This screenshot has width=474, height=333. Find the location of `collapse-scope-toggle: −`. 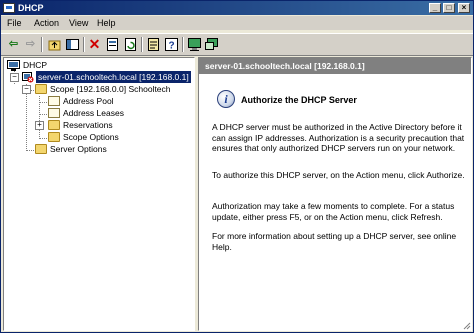

collapse-scope-toggle: − is located at coordinates (26, 89).